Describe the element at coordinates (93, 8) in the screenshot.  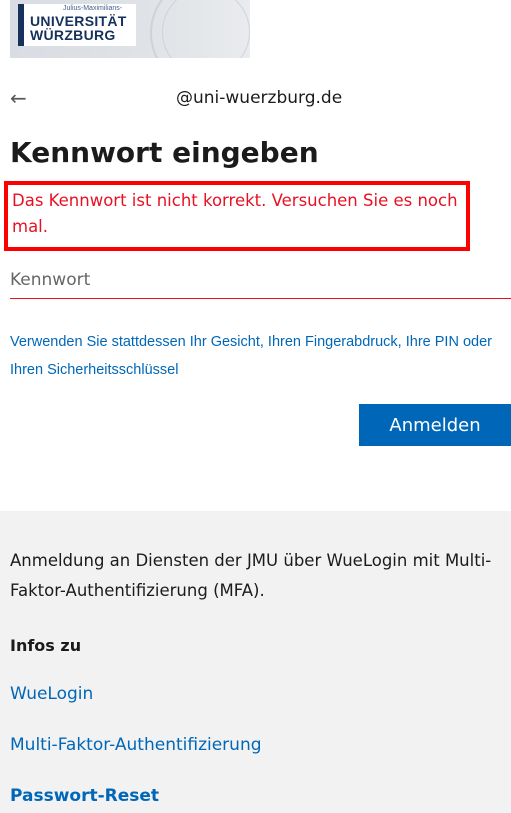
I see `logo-small-text: Julius-Maximilians-` at that location.